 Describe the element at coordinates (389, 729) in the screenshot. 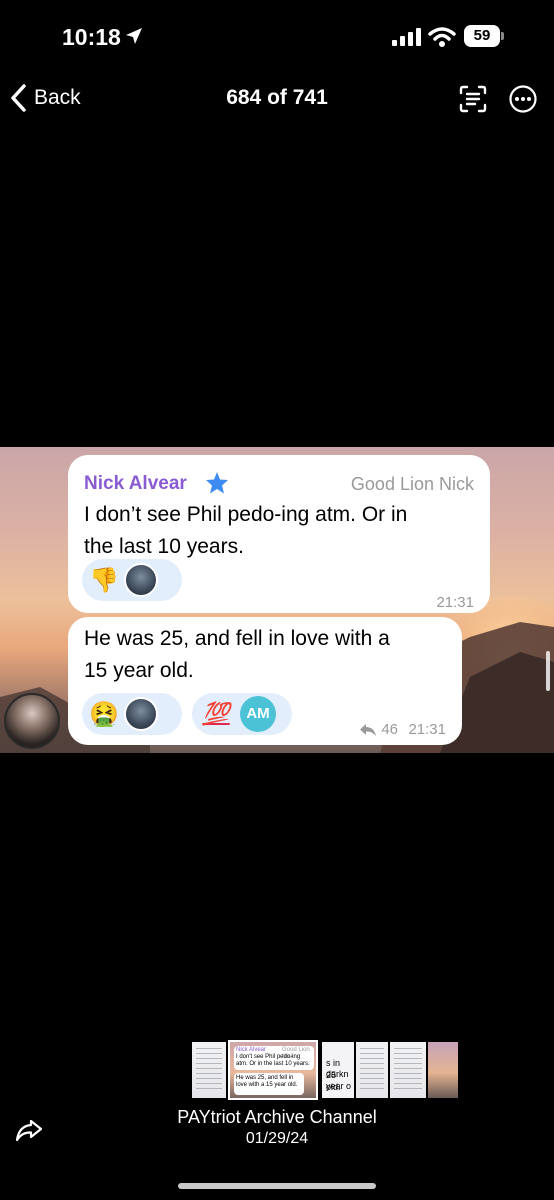

I see `forward-count-value: 46` at that location.